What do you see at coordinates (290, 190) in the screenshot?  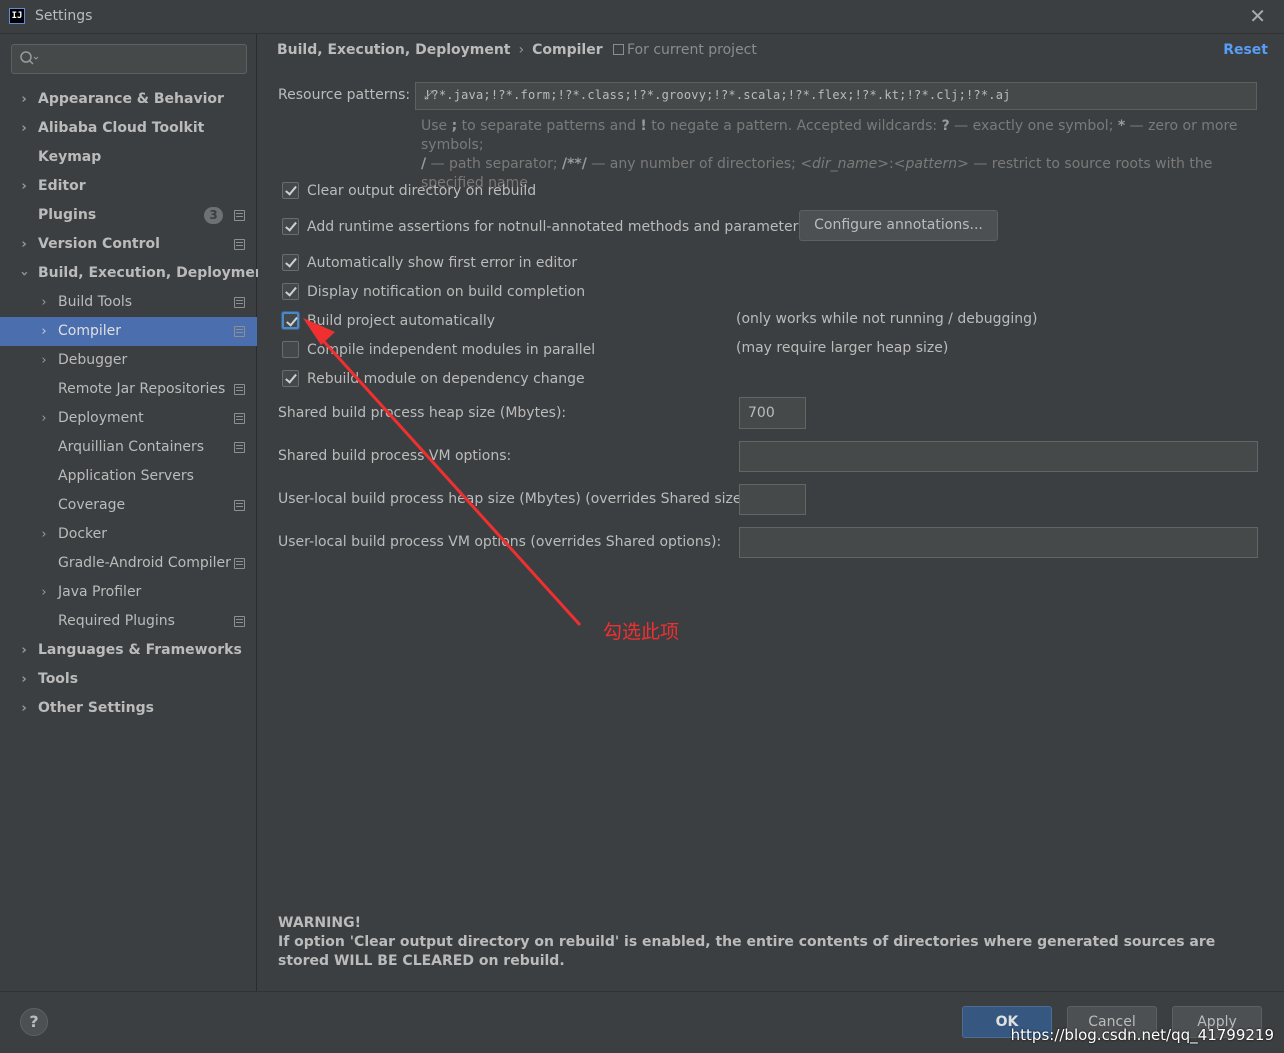 I see `clear-output-checkbox` at bounding box center [290, 190].